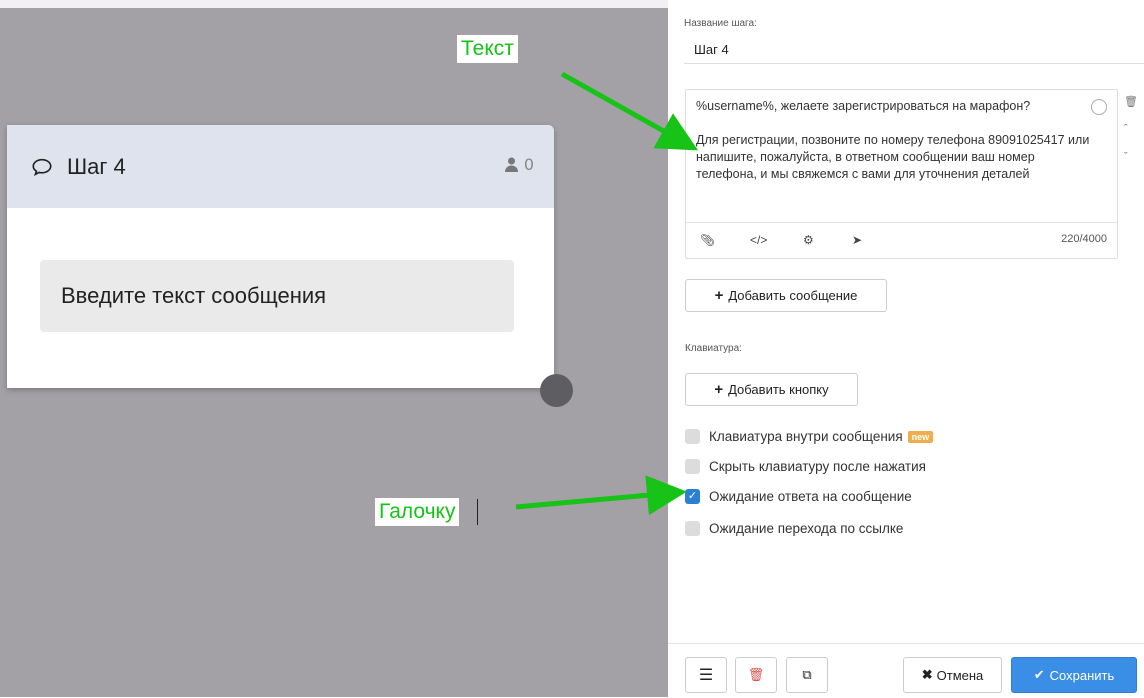 This screenshot has width=1144, height=698. I want to click on checkbox-hide-keyboard: Скрыть клавиатуру после нажатия, so click(805, 466).